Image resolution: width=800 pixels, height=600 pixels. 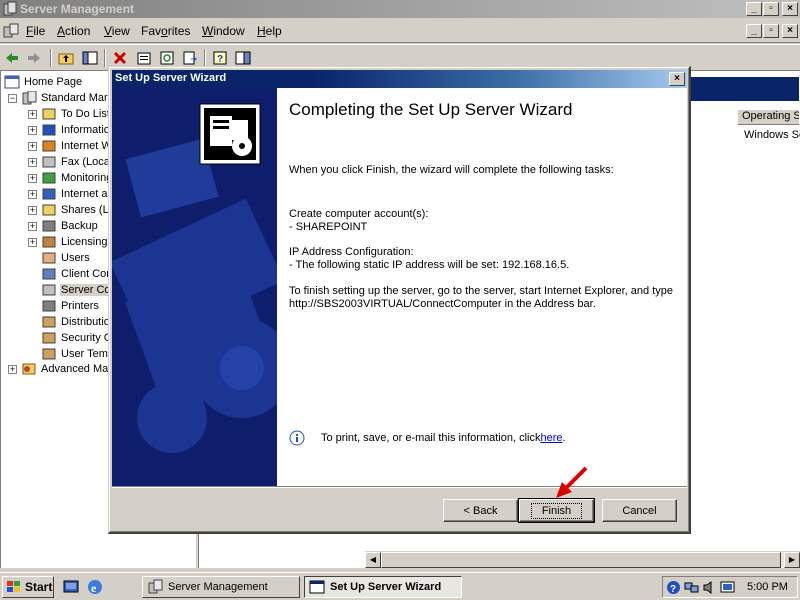 What do you see at coordinates (727, 587) in the screenshot?
I see `connection-tray-icon` at bounding box center [727, 587].